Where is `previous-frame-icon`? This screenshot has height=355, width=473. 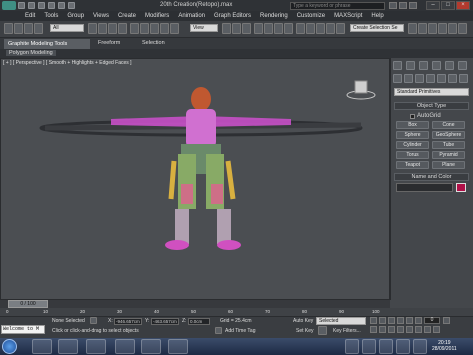
previous-frame-icon is located at coordinates (382, 320).